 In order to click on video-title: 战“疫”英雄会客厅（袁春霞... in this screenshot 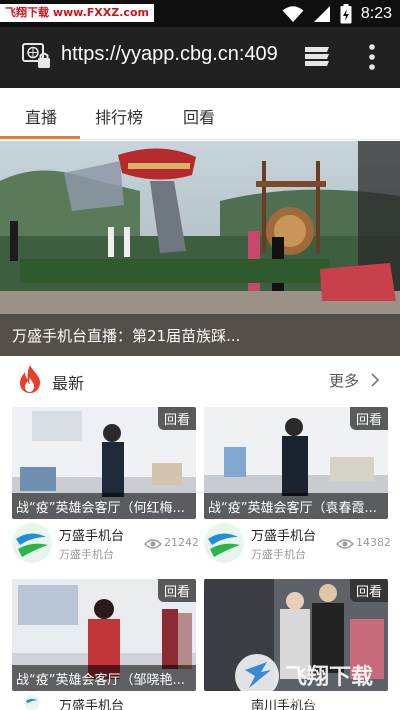, I will do `click(296, 506)`.